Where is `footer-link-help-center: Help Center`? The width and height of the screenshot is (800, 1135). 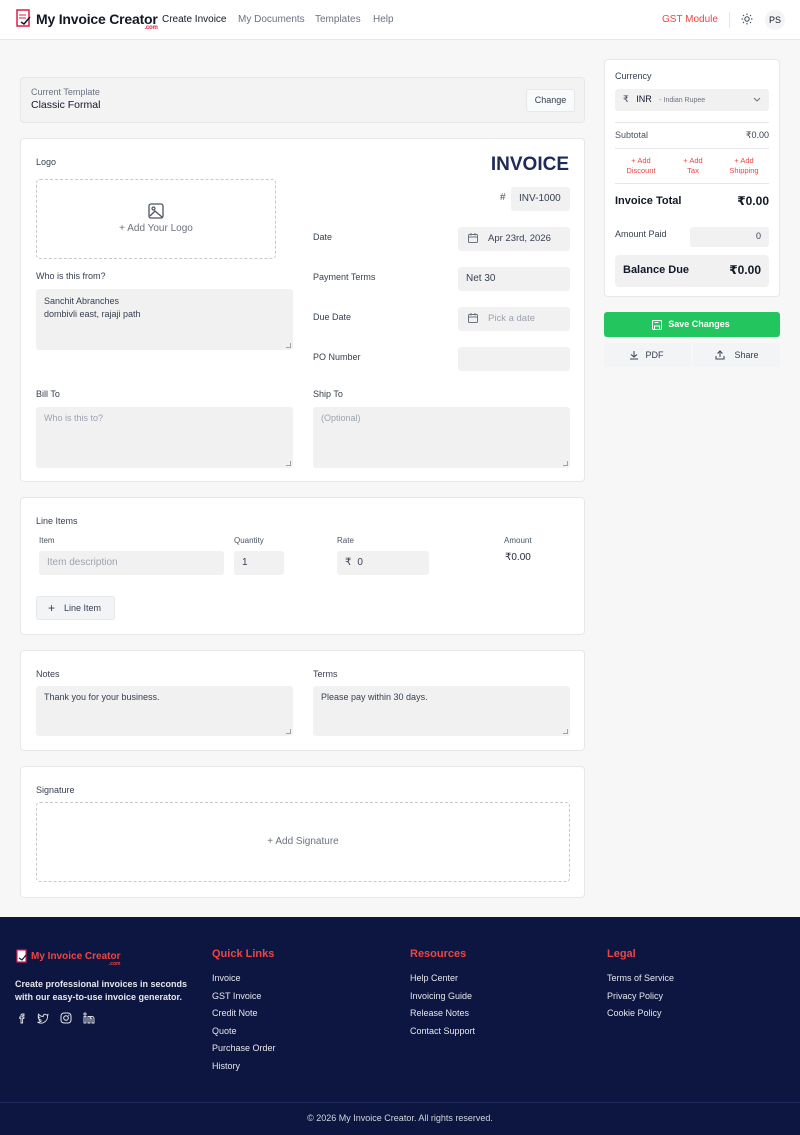 footer-link-help-center: Help Center is located at coordinates (434, 978).